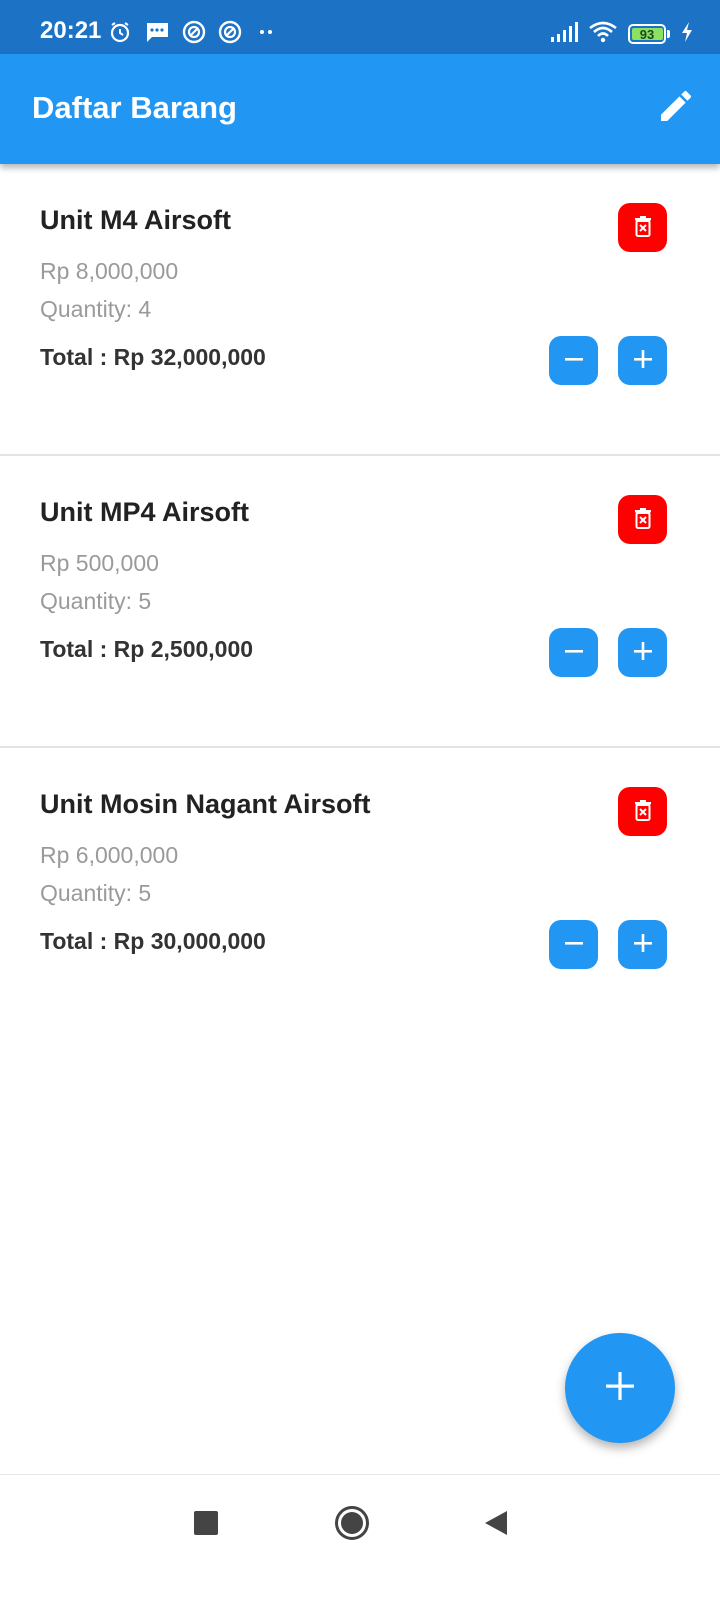  What do you see at coordinates (603, 34) in the screenshot?
I see `wifi-icon` at bounding box center [603, 34].